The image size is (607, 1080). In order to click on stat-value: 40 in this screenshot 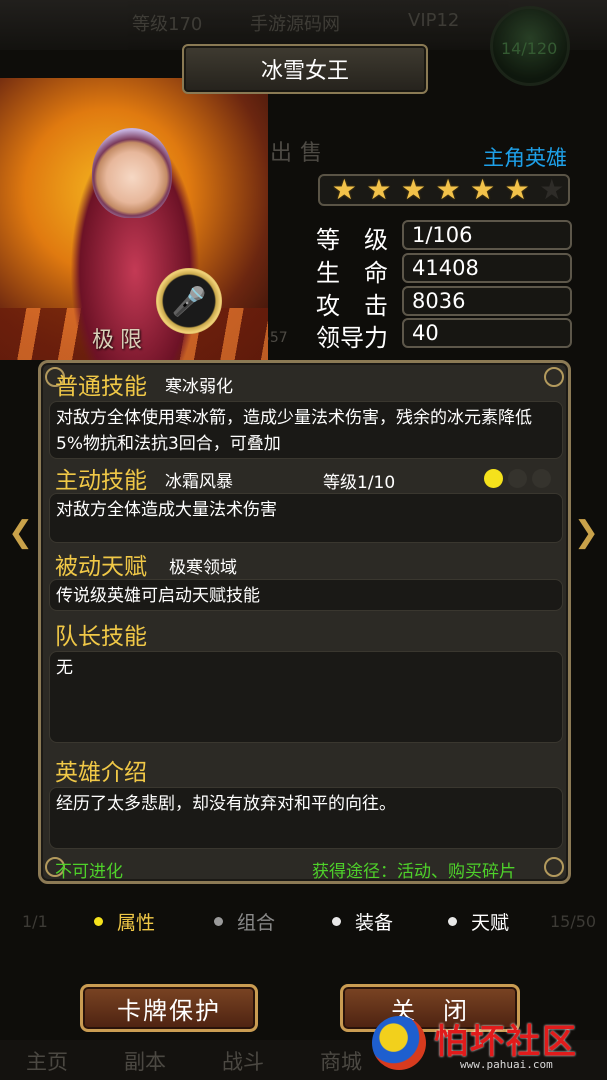, I will do `click(487, 333)`.